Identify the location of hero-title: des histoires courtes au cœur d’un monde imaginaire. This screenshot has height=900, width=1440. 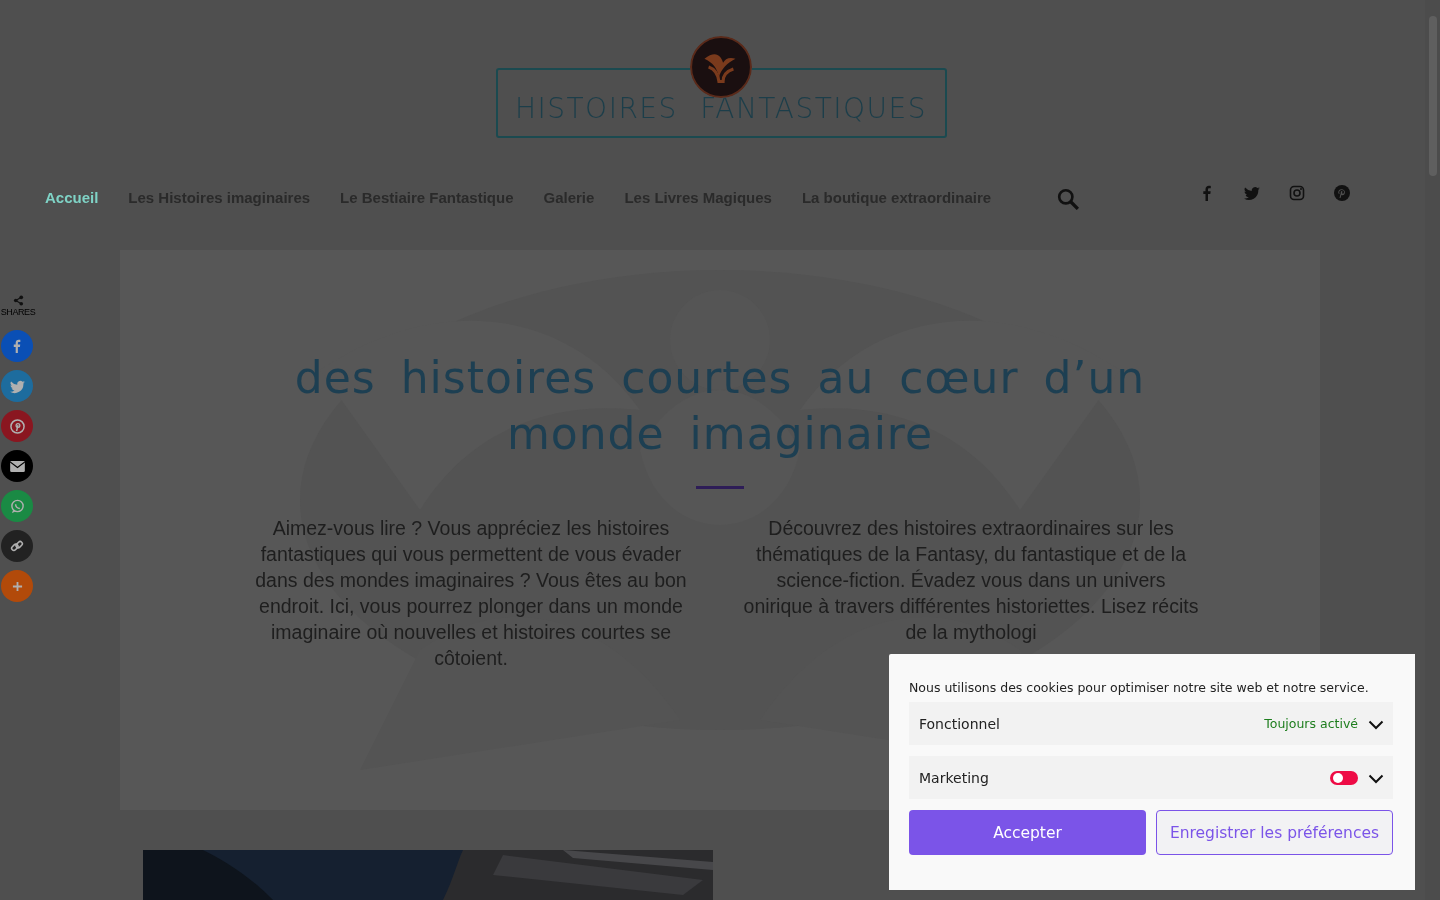
(720, 406).